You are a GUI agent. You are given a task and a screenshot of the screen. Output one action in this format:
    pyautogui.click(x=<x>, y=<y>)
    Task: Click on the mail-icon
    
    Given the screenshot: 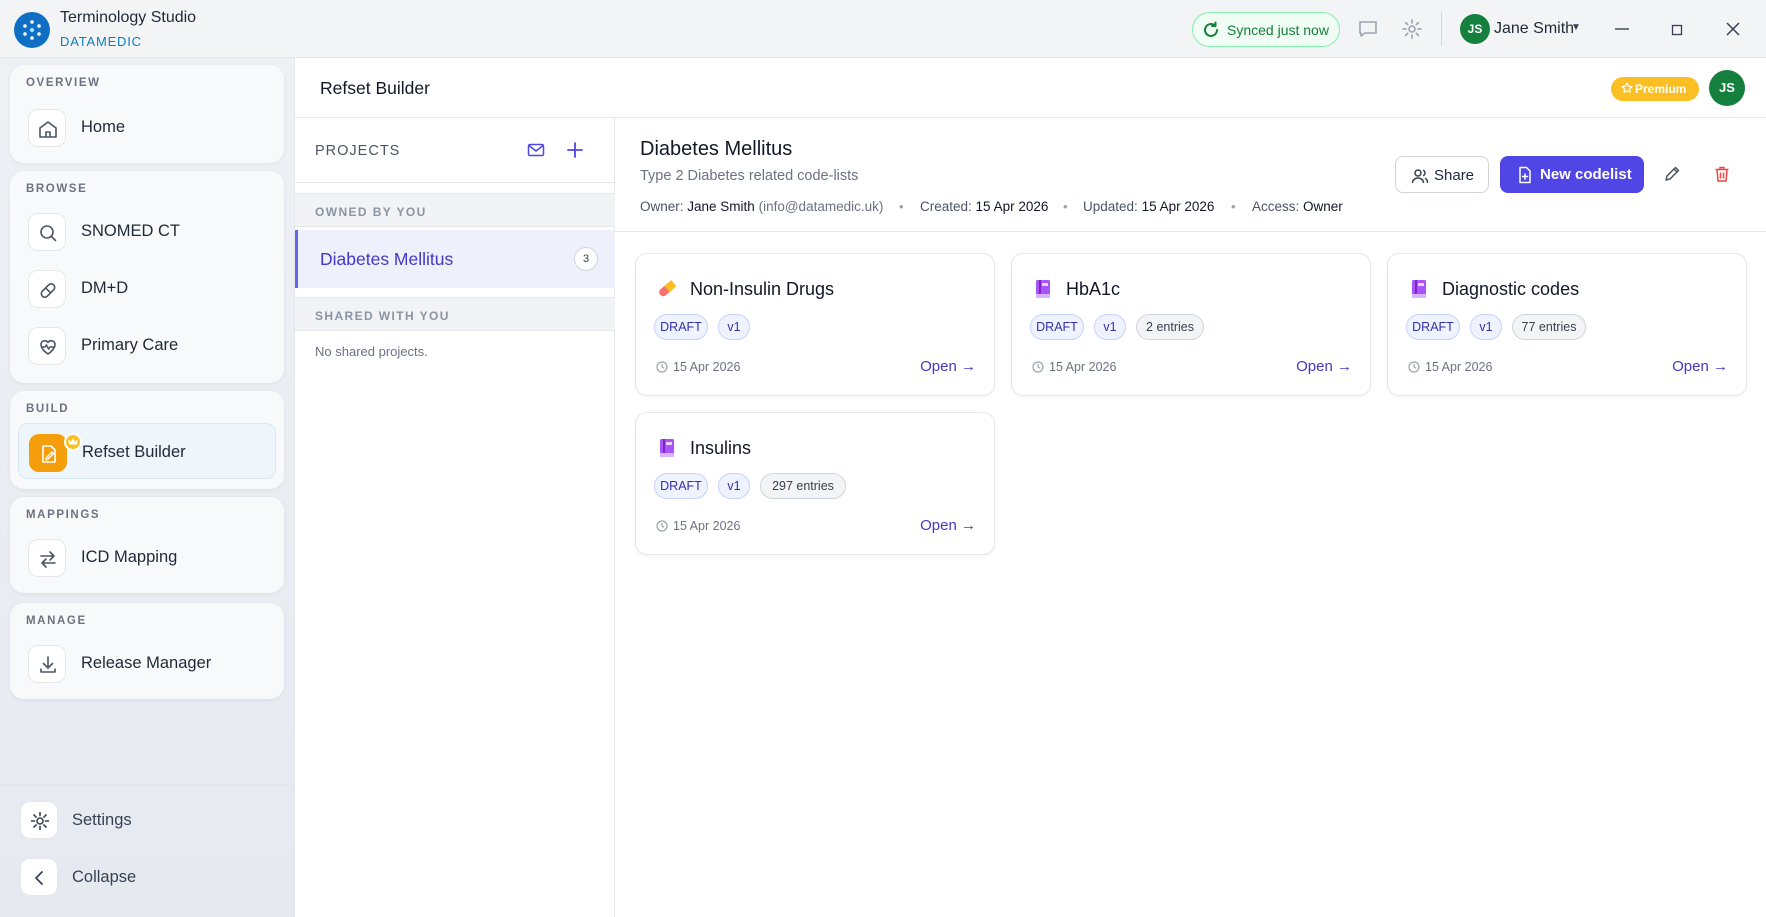 What is the action you would take?
    pyautogui.click(x=536, y=150)
    